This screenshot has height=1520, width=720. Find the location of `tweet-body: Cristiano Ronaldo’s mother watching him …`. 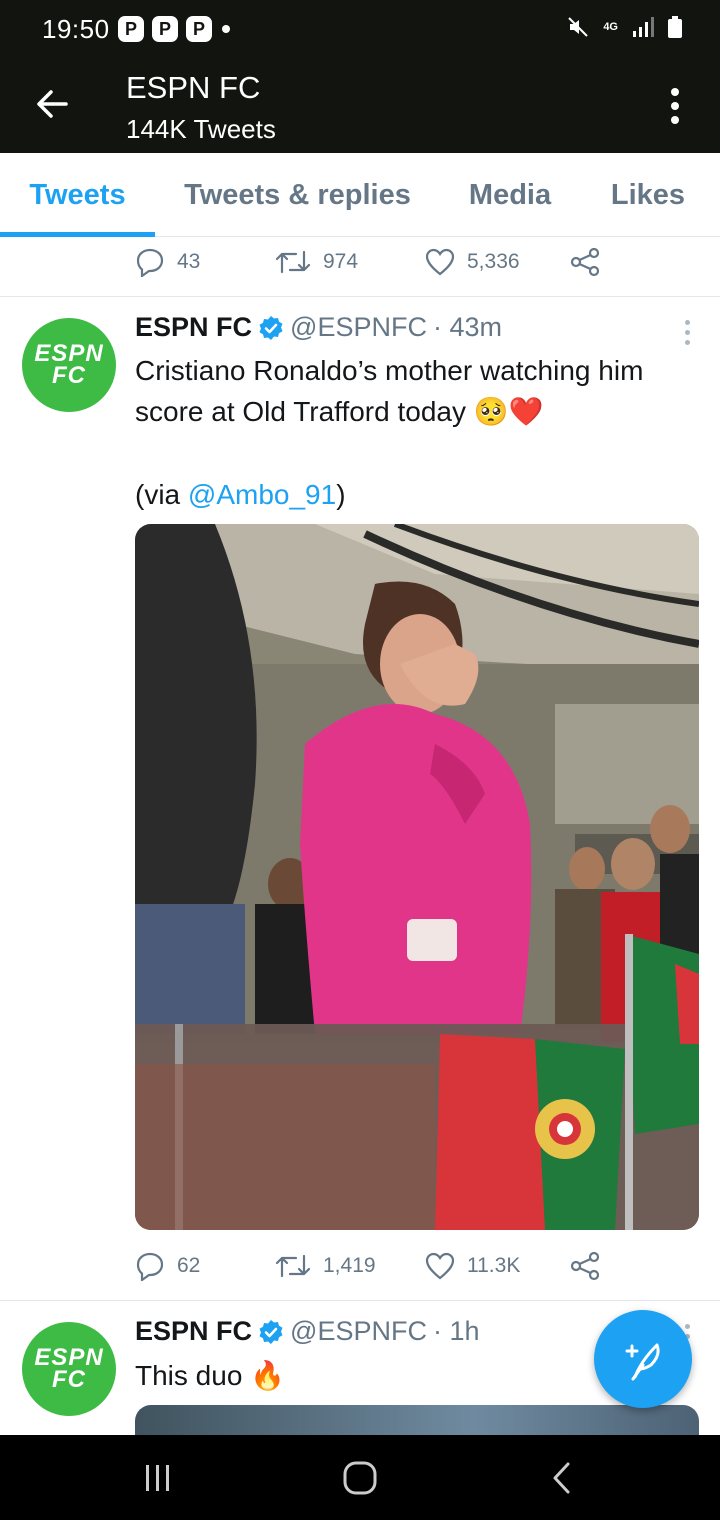

tweet-body: Cristiano Ronaldo’s mother watching him … is located at coordinates (389, 391).